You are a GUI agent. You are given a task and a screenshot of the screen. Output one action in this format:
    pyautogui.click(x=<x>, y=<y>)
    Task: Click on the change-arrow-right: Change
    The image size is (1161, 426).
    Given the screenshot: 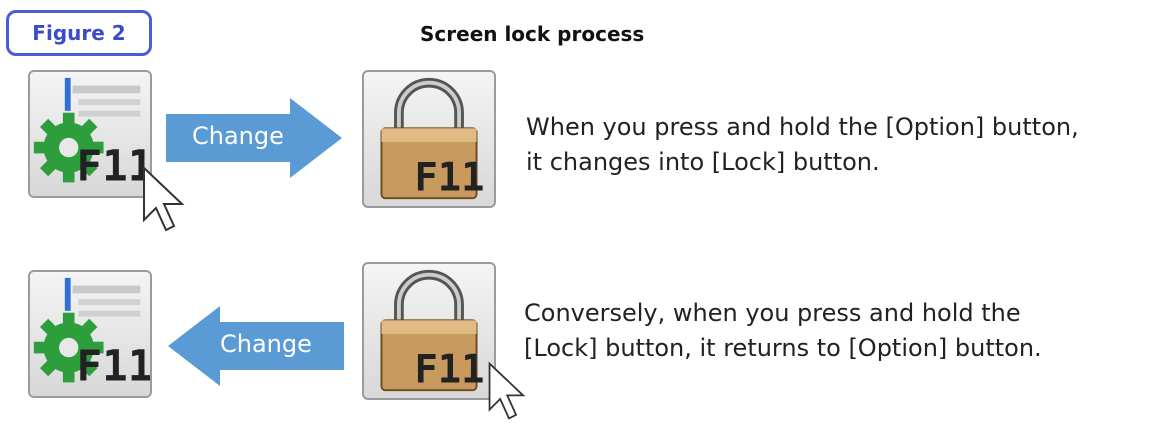 What is the action you would take?
    pyautogui.click(x=254, y=138)
    